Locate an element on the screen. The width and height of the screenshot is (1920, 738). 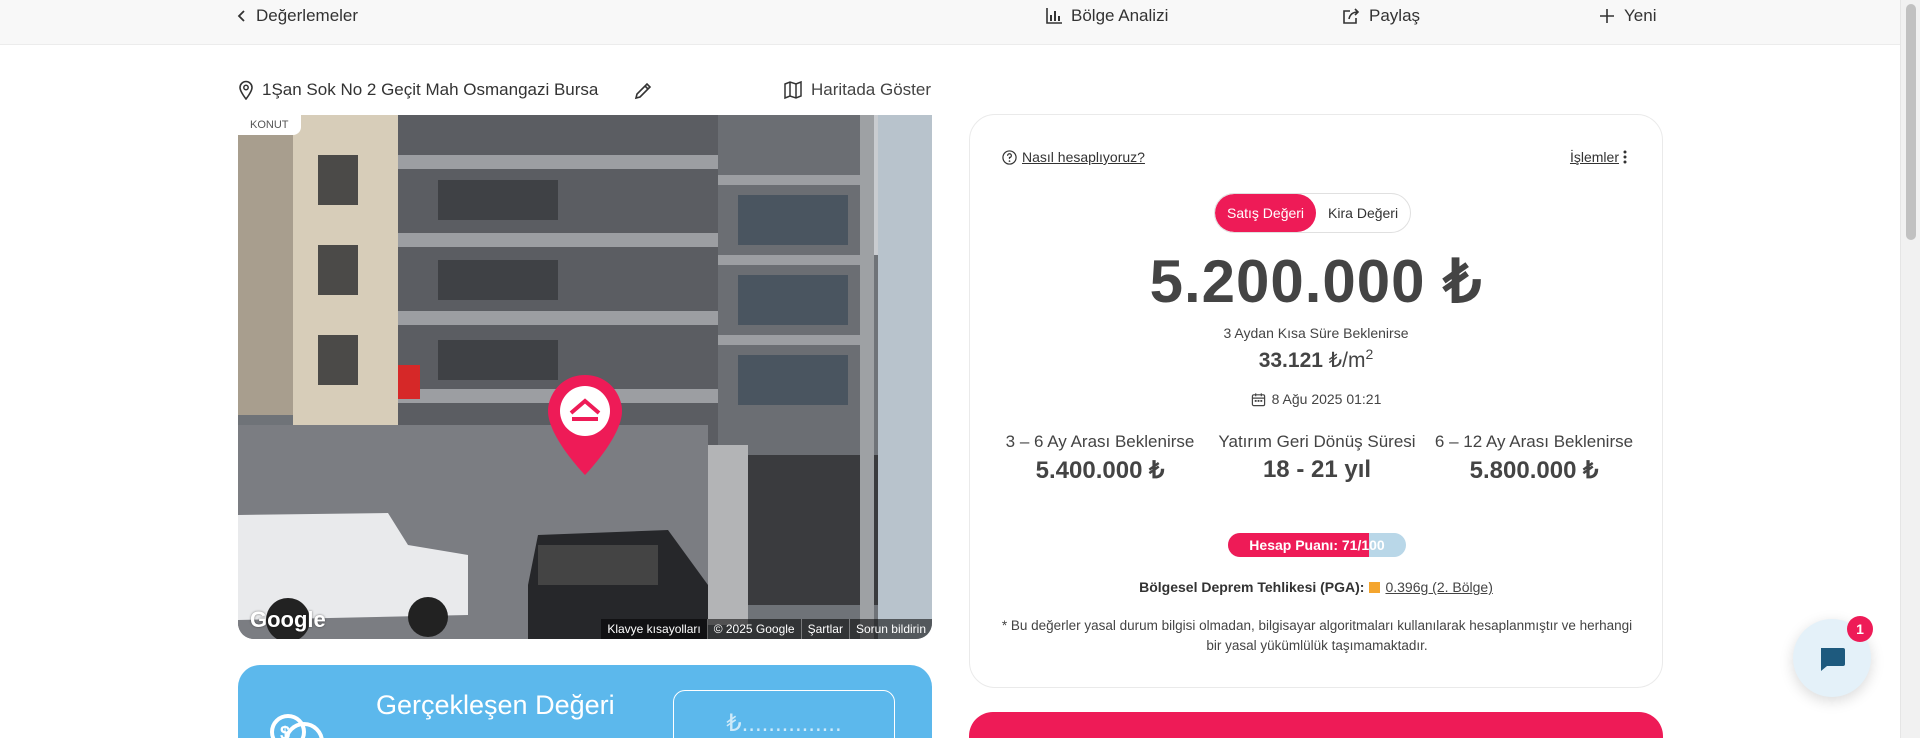
value-type-toggle: Satış Değeri Kira Değeri is located at coordinates (1313, 213).